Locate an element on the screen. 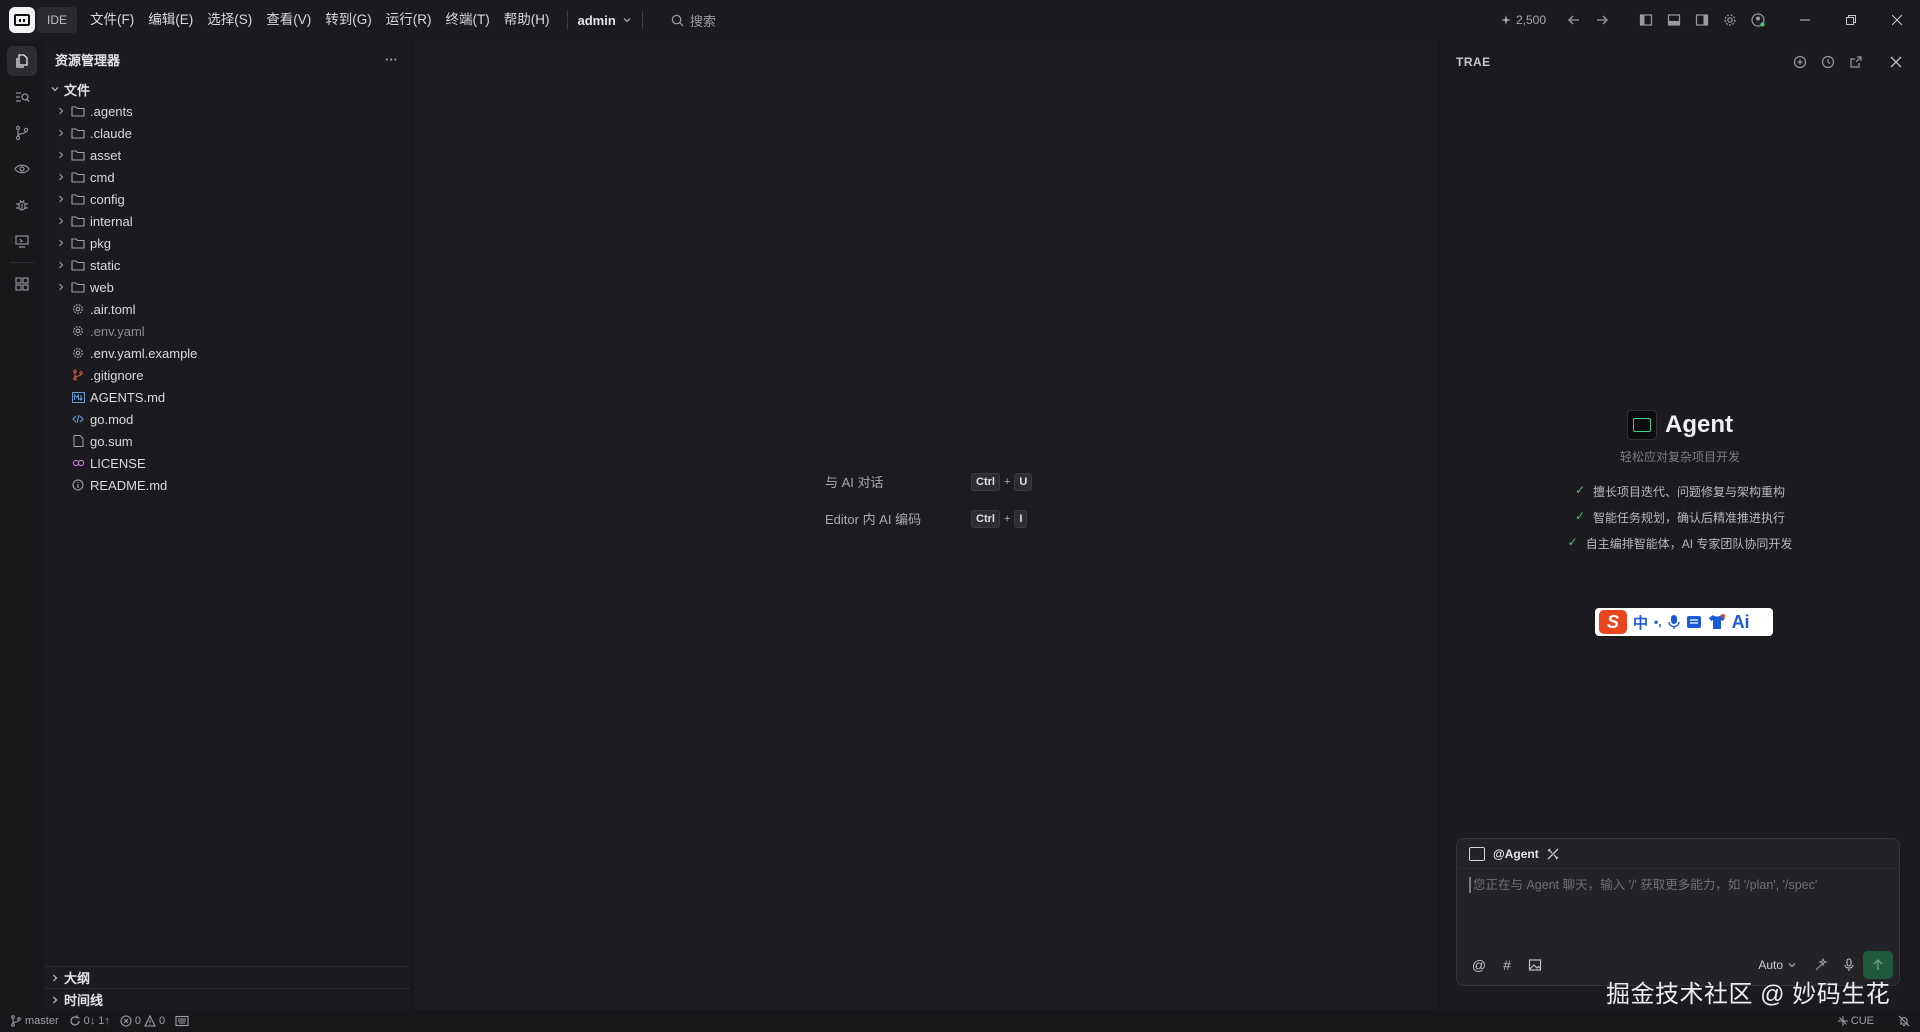  microphone-icon is located at coordinates (1673, 622).